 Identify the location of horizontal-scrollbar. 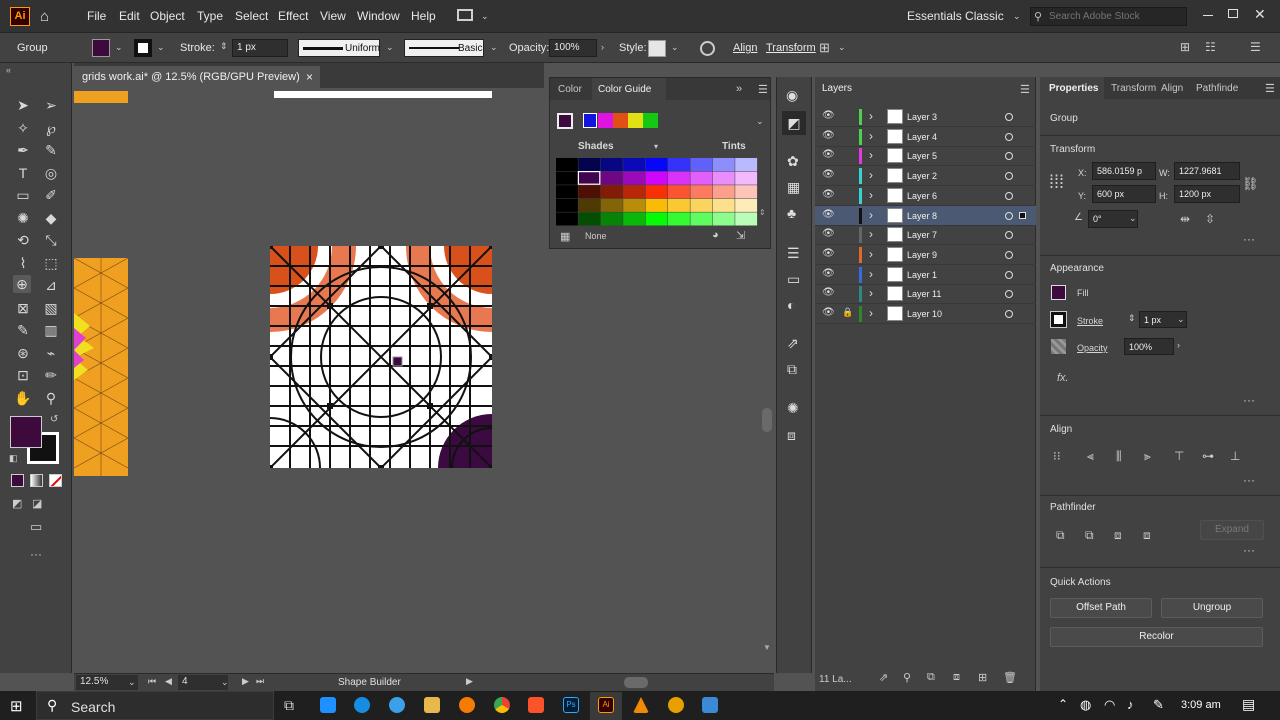
(636, 682).